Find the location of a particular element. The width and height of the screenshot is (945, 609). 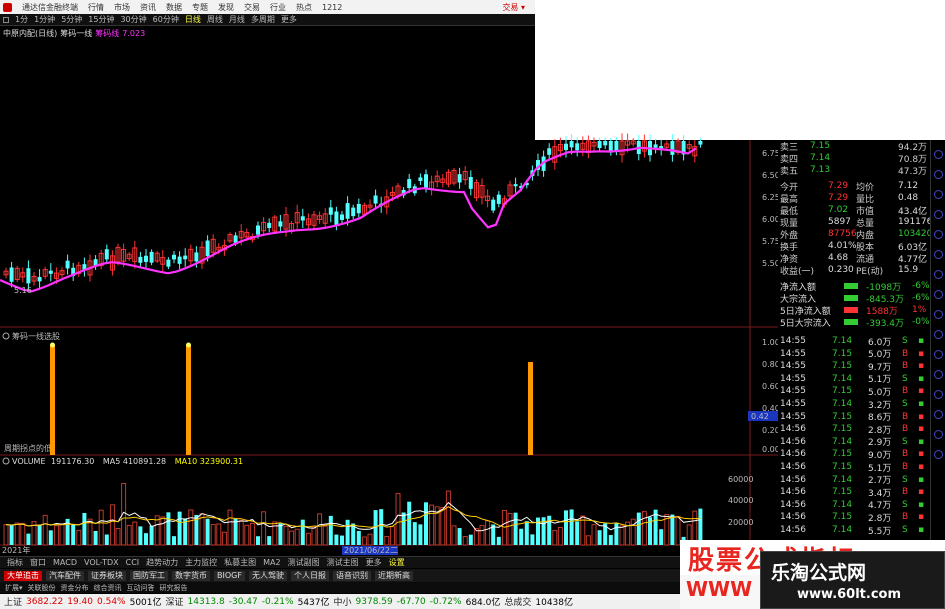

sz-percent: -0.21% is located at coordinates (277, 601).